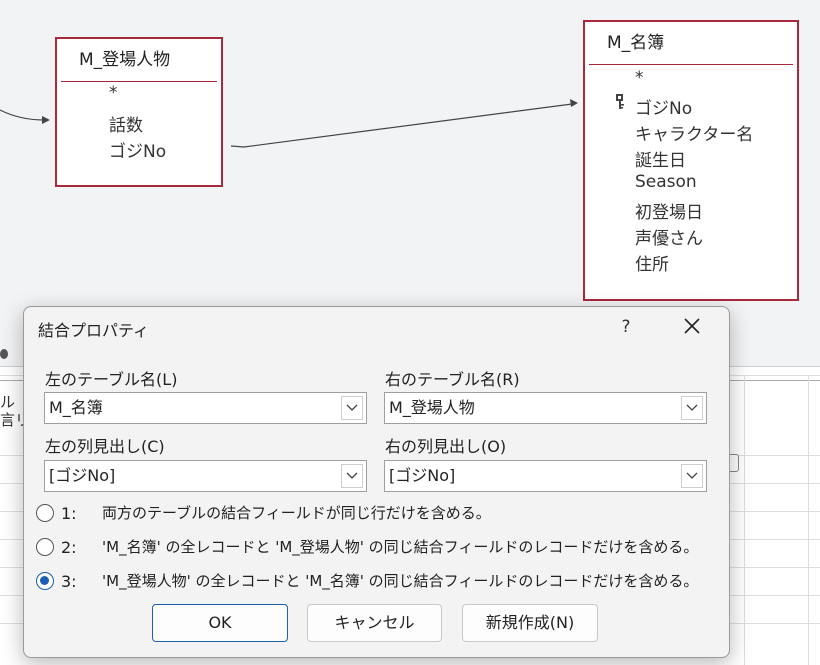 This screenshot has height=665, width=820. What do you see at coordinates (626, 327) in the screenshot?
I see `help-button: ?` at bounding box center [626, 327].